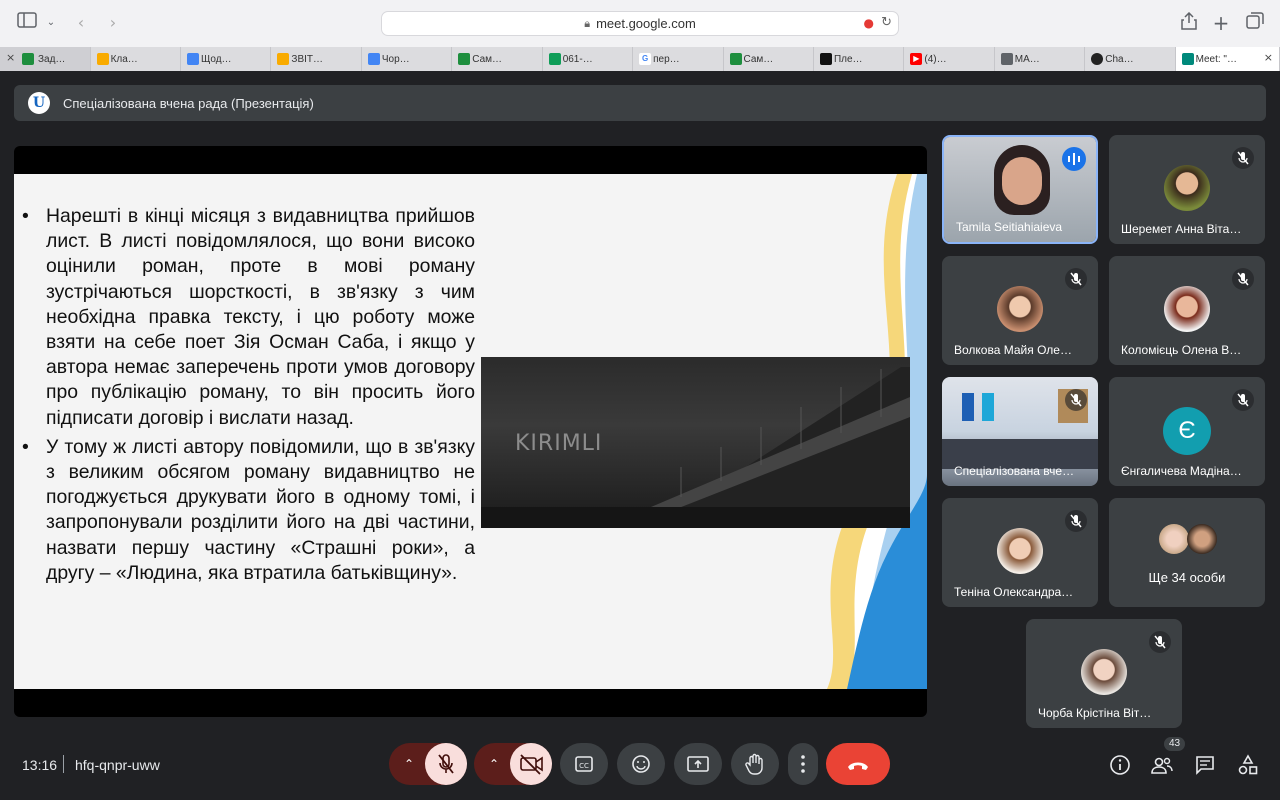  What do you see at coordinates (1074, 159) in the screenshot?
I see `speaking-indicator-icon` at bounding box center [1074, 159].